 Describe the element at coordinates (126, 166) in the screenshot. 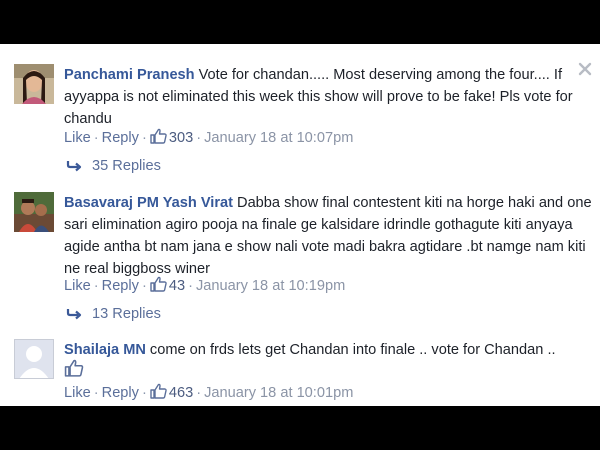

I see `replies-label: 35 Replies` at that location.